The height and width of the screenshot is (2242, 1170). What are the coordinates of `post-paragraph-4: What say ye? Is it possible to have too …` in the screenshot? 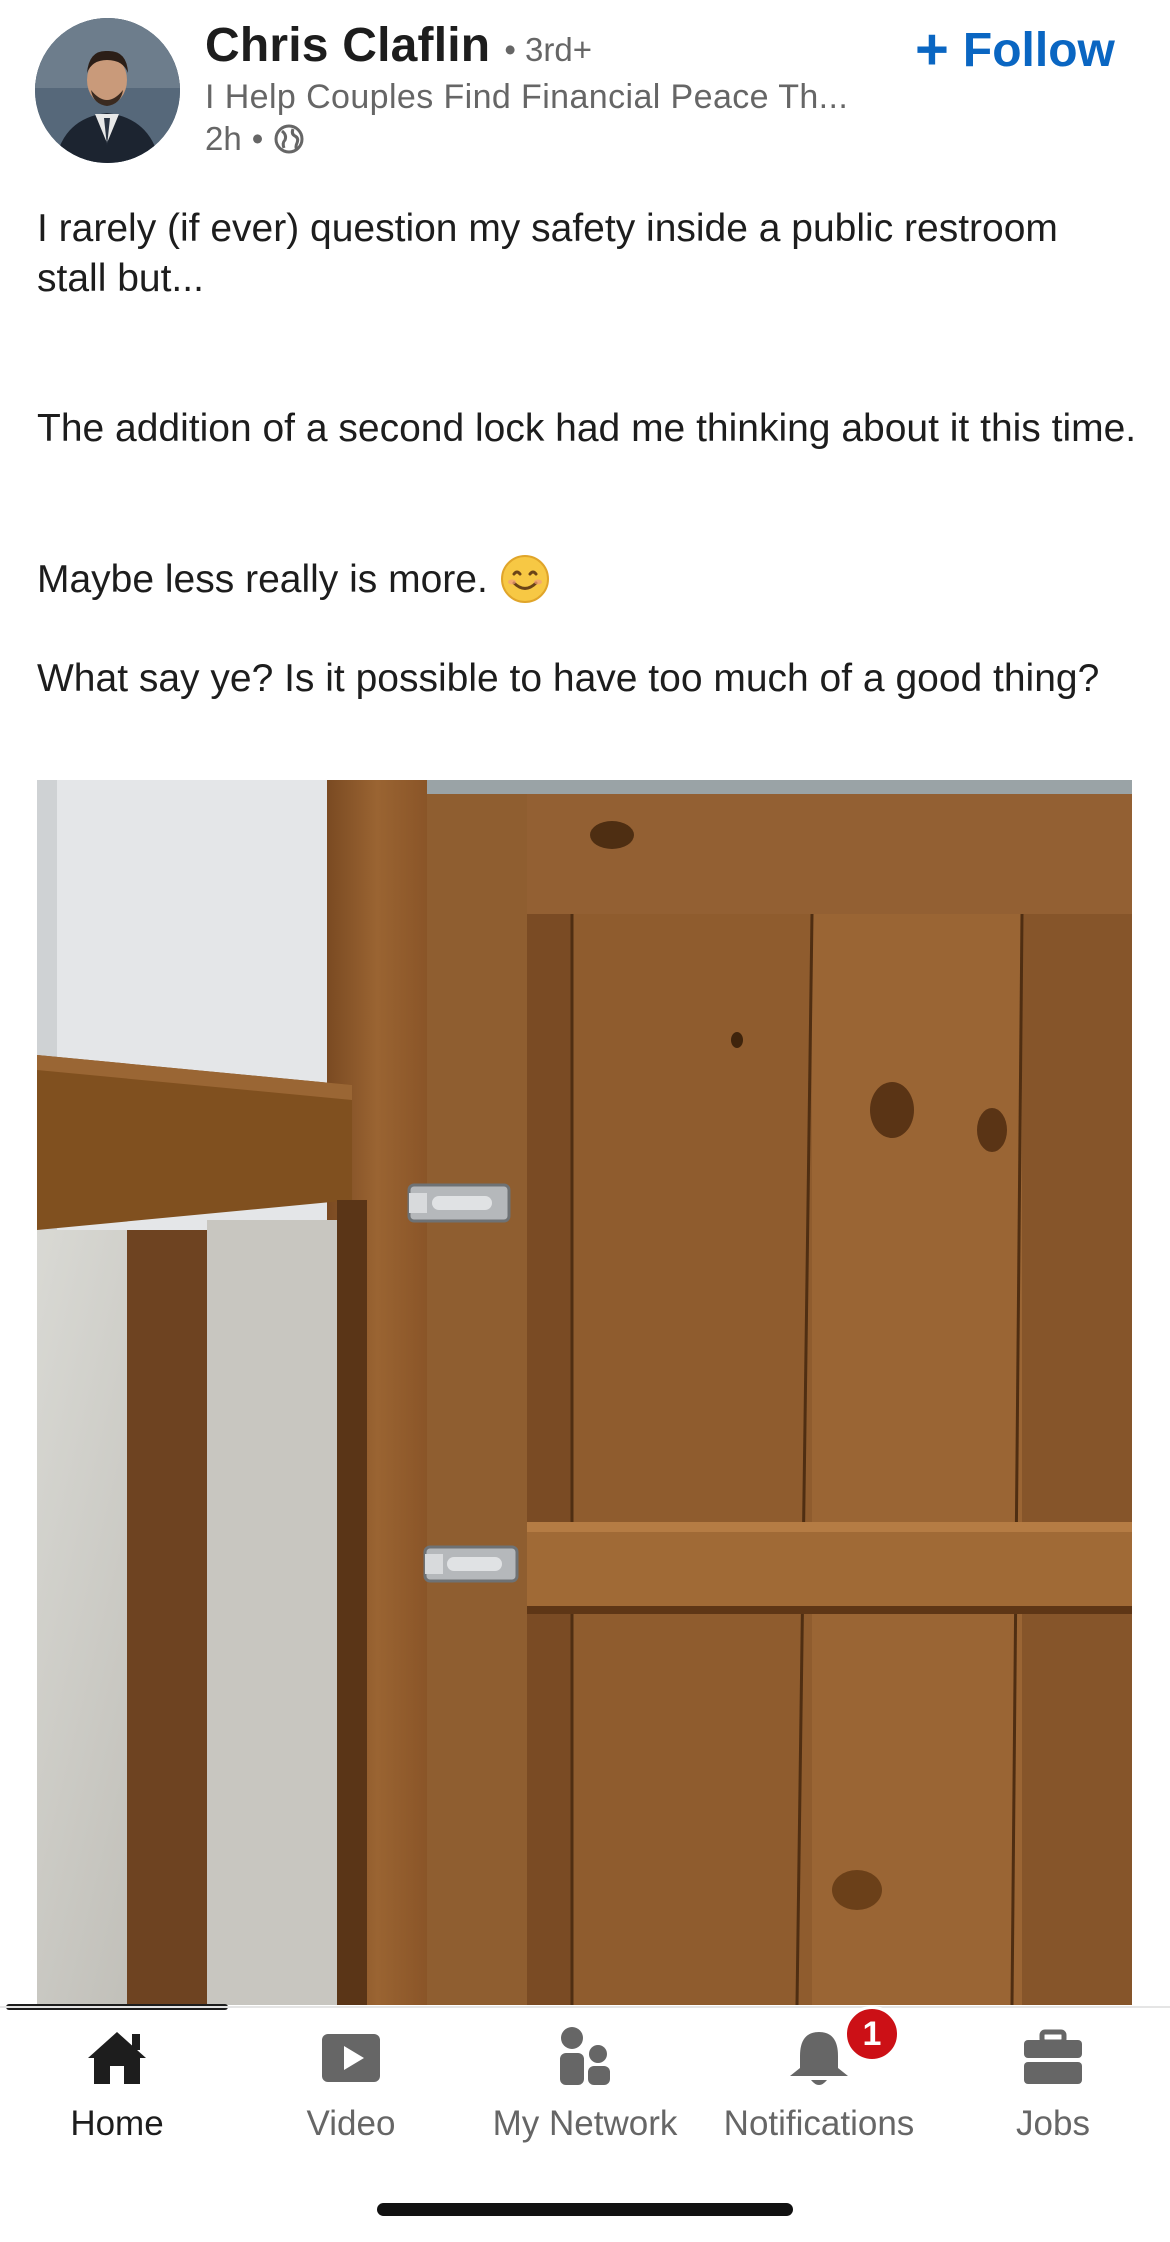 It's located at (568, 678).